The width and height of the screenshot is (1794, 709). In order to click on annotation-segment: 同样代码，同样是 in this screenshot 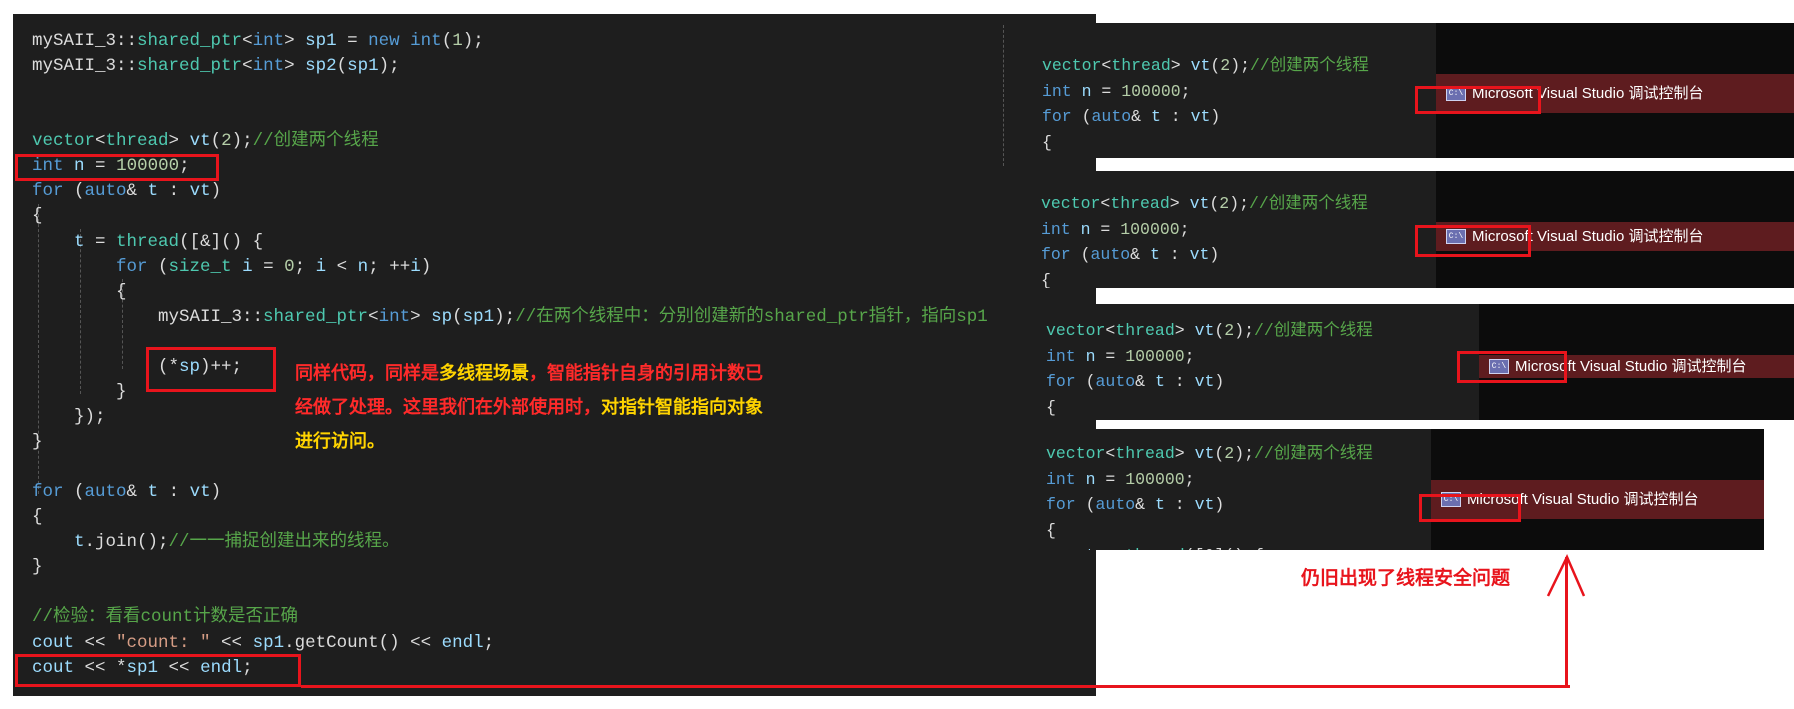, I will do `click(367, 373)`.